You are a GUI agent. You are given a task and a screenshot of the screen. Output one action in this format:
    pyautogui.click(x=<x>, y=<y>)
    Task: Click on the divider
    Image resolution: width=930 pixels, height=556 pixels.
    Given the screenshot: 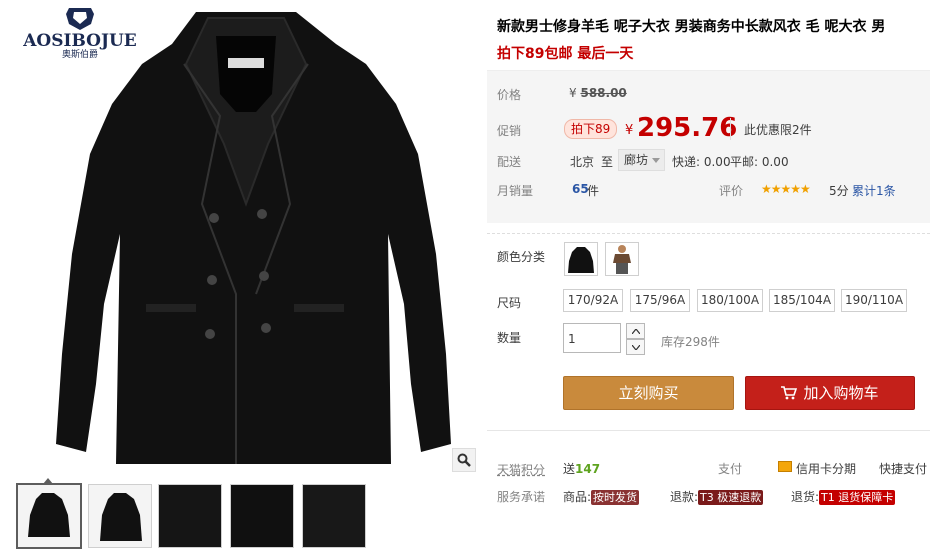 What is the action you would take?
    pyautogui.click(x=730, y=129)
    